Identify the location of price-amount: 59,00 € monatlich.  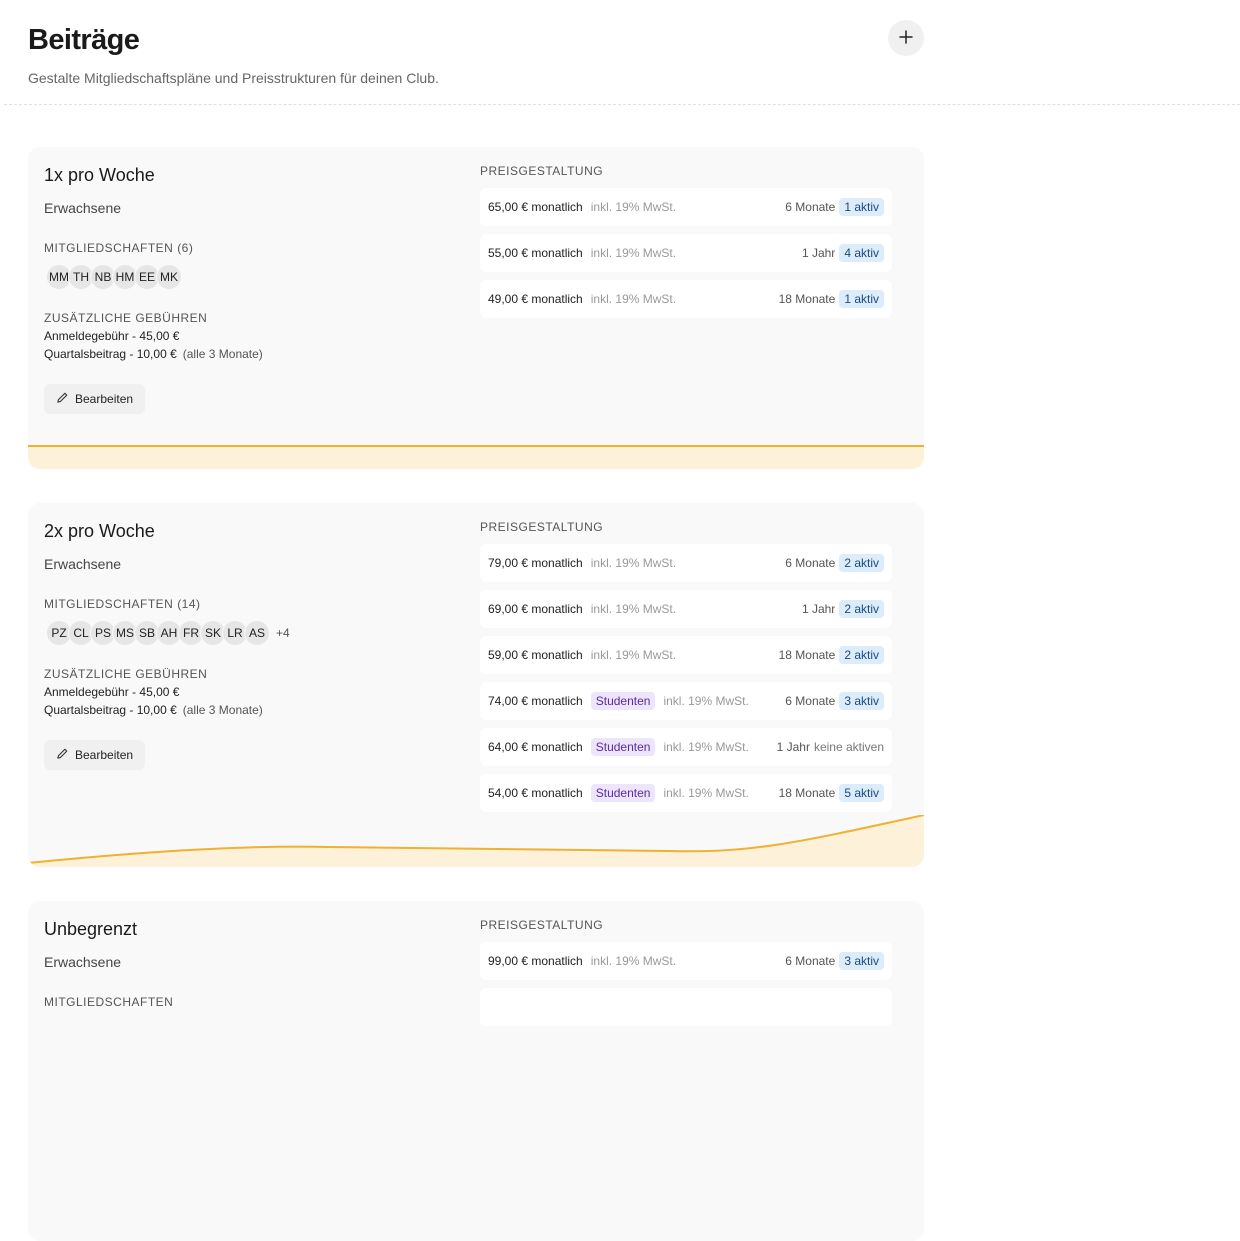
(535, 655).